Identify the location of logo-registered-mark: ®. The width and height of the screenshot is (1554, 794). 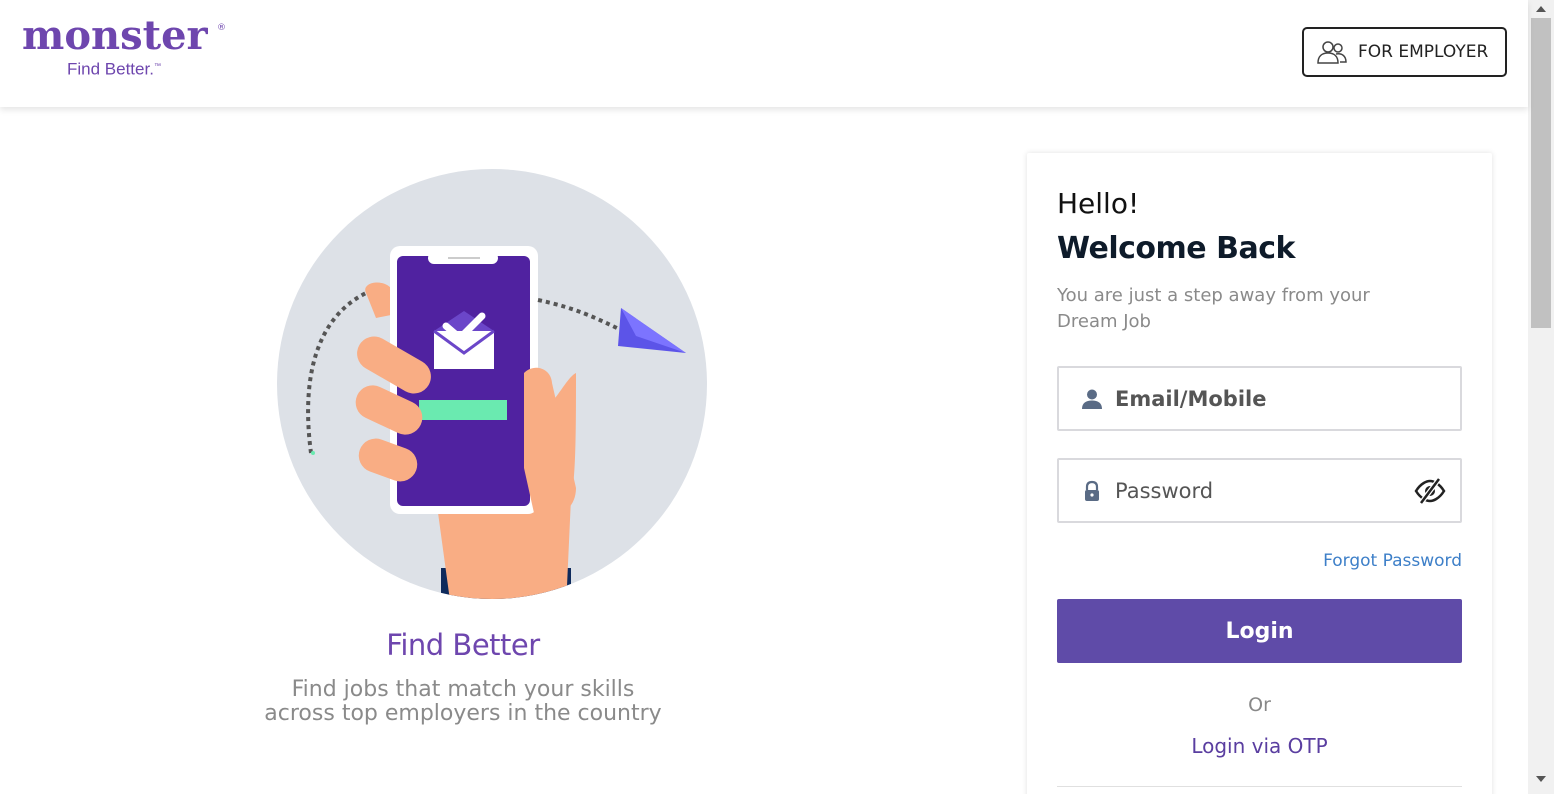
(221, 28).